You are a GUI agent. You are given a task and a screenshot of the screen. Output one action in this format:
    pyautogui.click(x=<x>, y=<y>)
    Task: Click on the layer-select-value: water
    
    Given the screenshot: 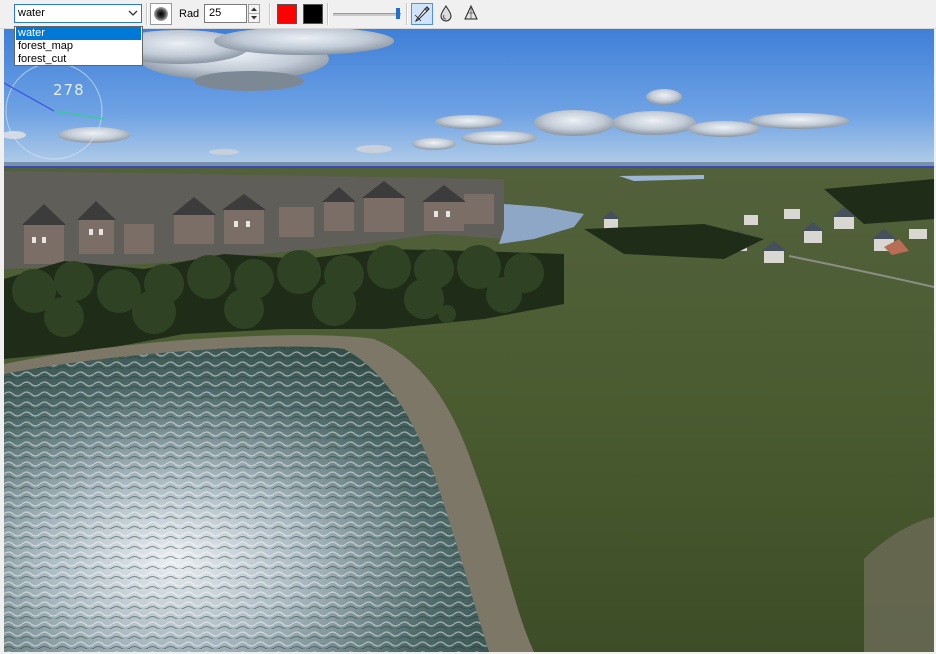 What is the action you would take?
    pyautogui.click(x=31, y=13)
    